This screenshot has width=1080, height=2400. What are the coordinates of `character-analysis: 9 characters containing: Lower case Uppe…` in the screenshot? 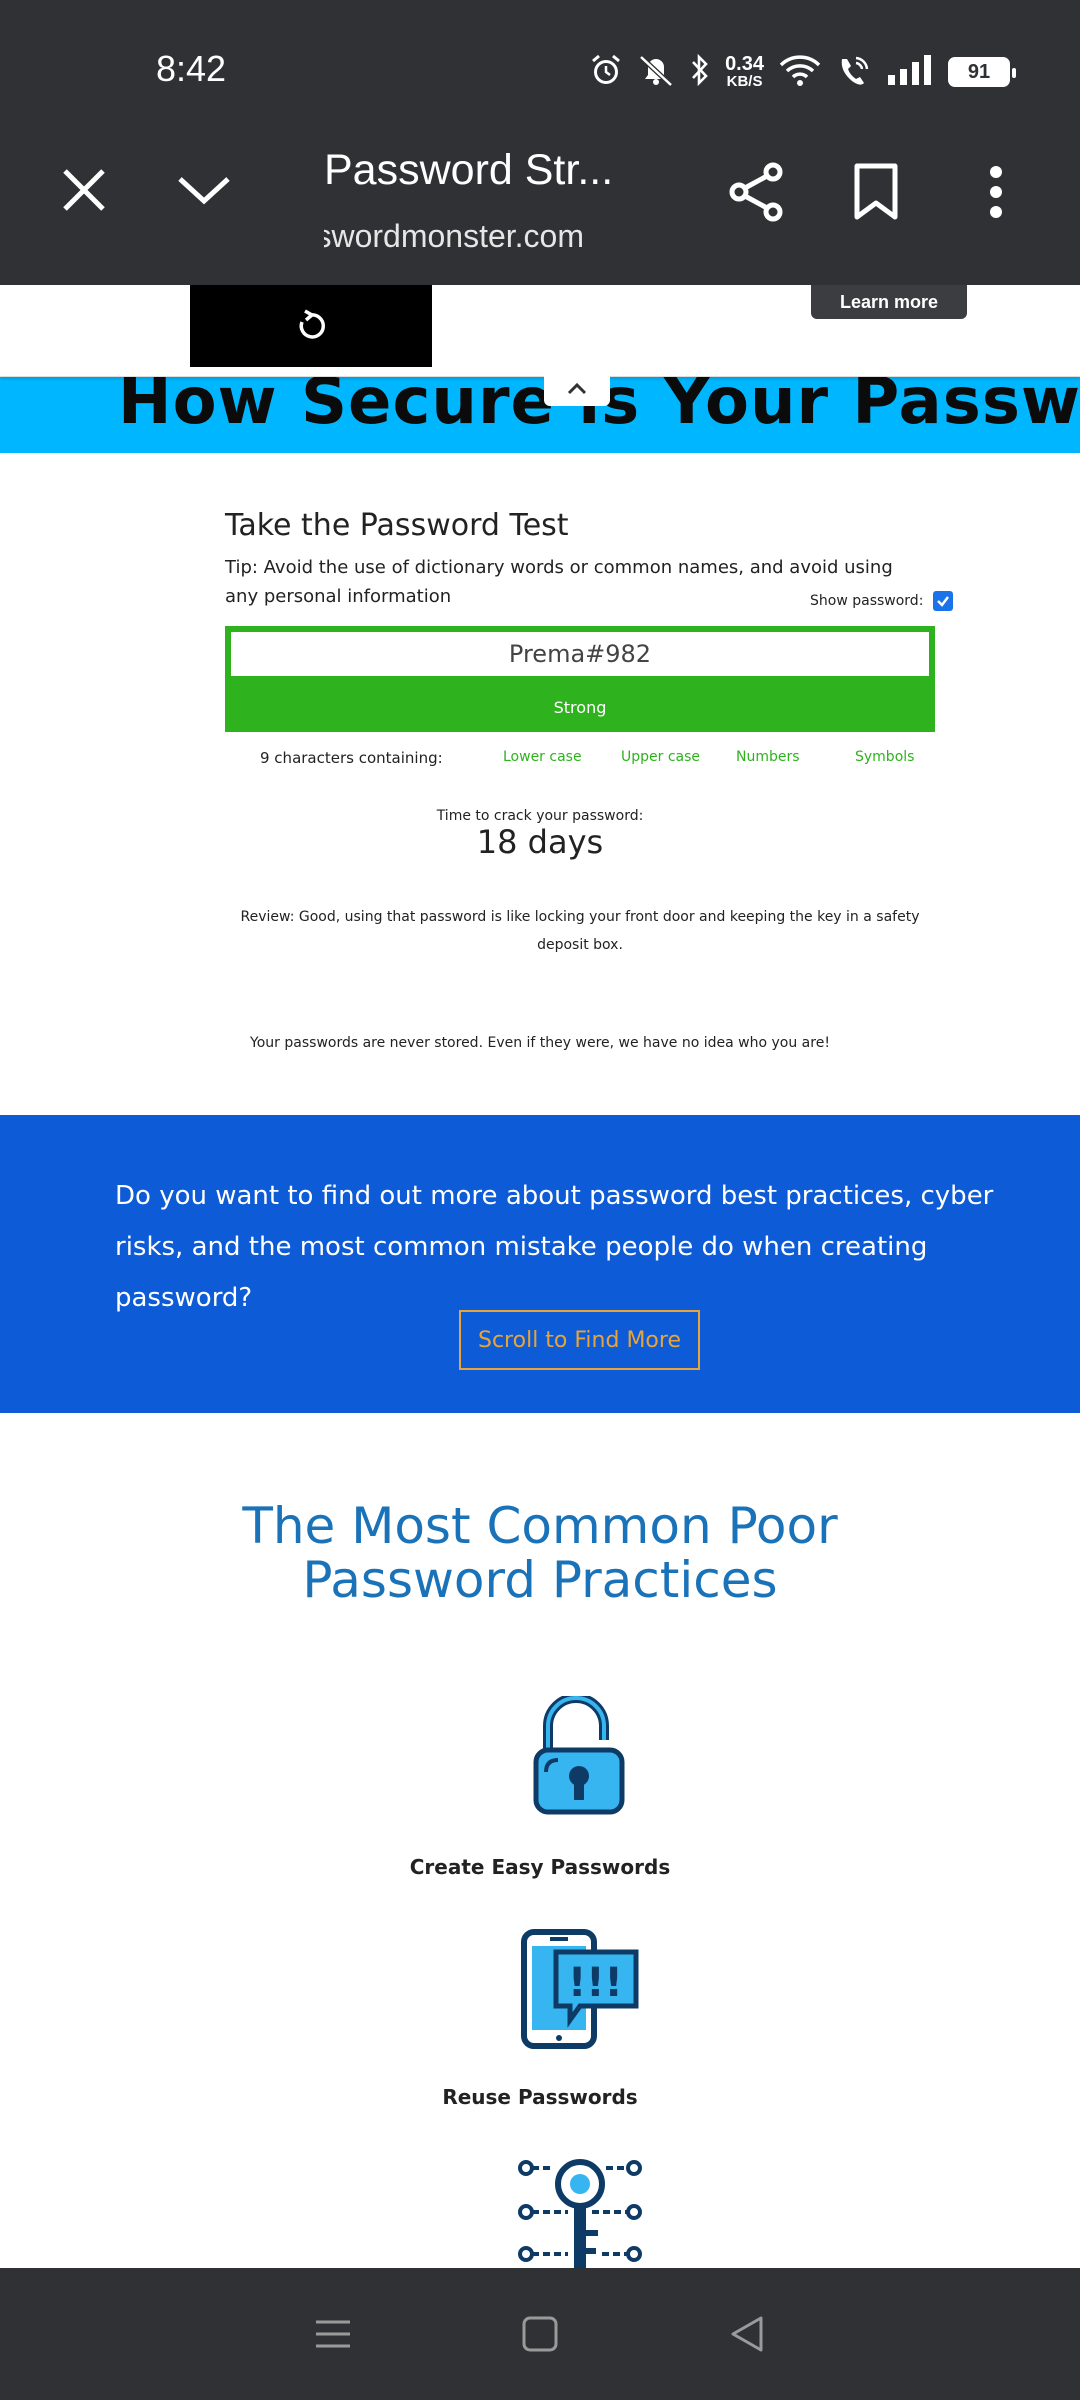 It's located at (580, 761).